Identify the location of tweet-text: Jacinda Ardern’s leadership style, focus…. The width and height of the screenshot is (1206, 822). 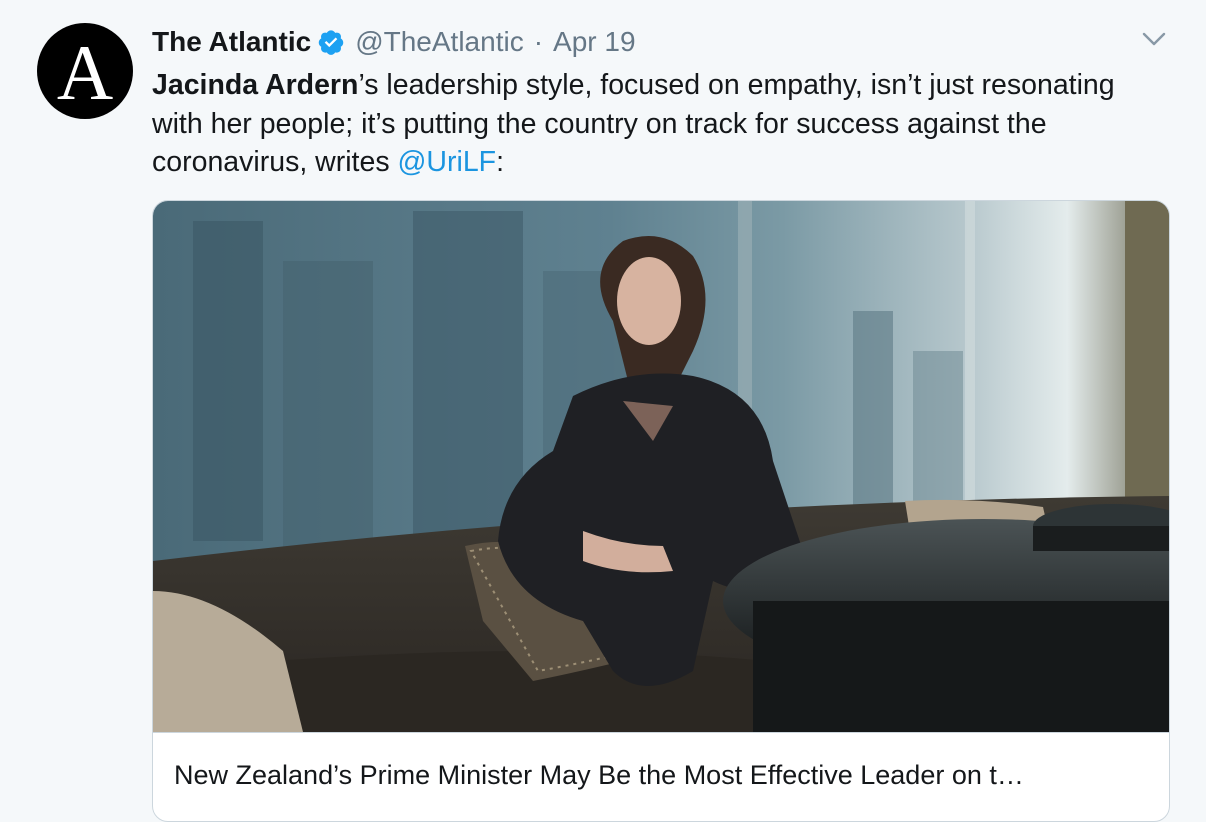
(657, 124).